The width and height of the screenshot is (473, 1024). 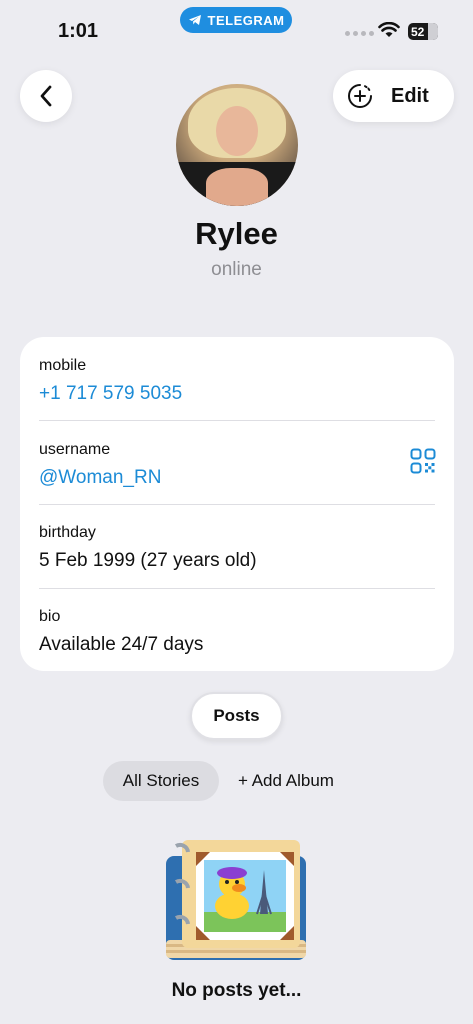 What do you see at coordinates (121, 644) in the screenshot?
I see `bio-value: Available 24/7 days` at bounding box center [121, 644].